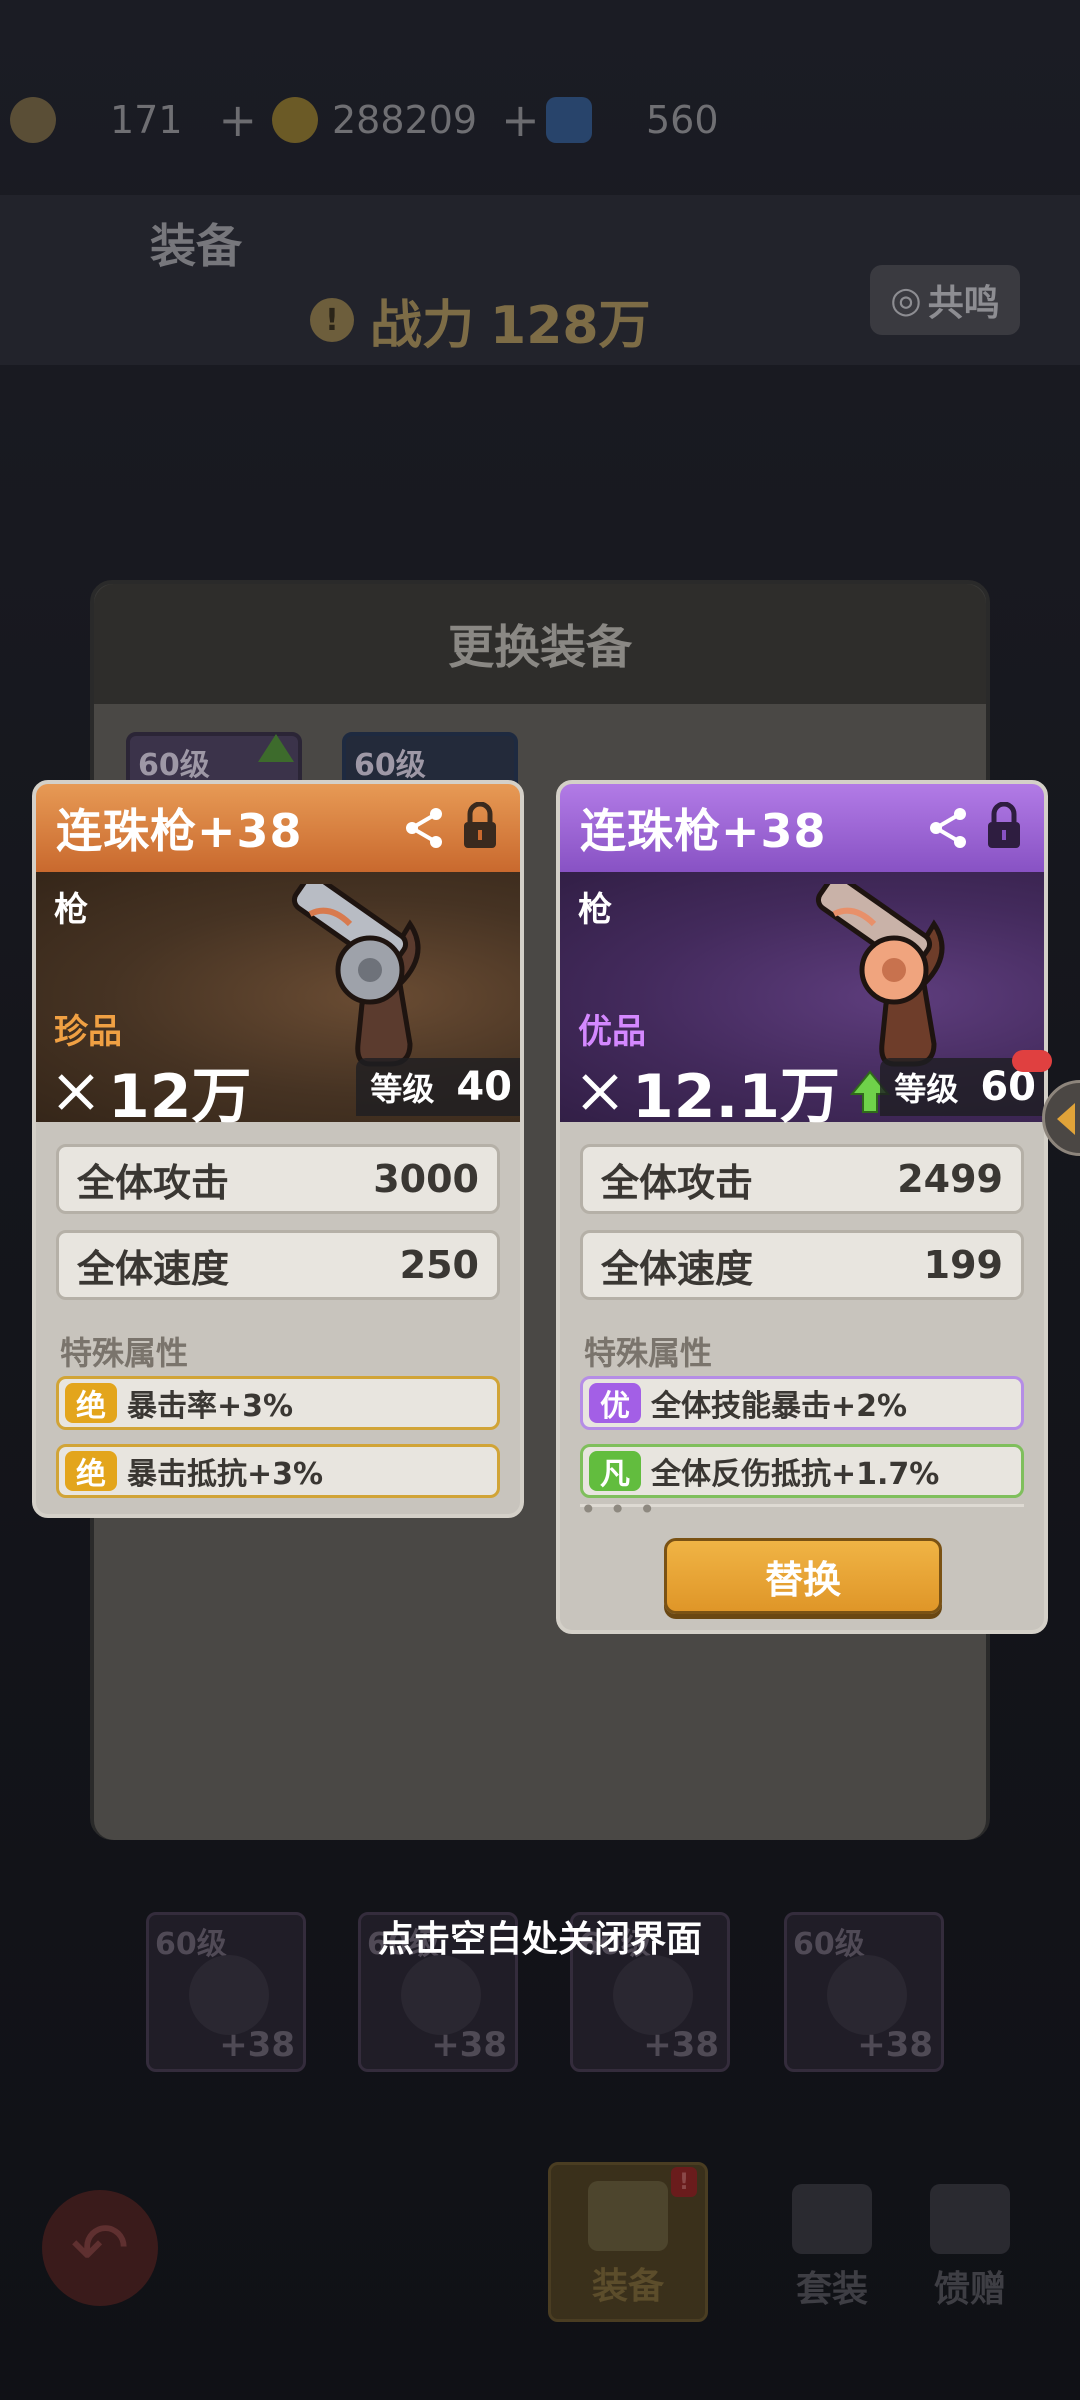 The height and width of the screenshot is (2400, 1080). I want to click on attribute-grade-badge: 凡, so click(615, 1471).